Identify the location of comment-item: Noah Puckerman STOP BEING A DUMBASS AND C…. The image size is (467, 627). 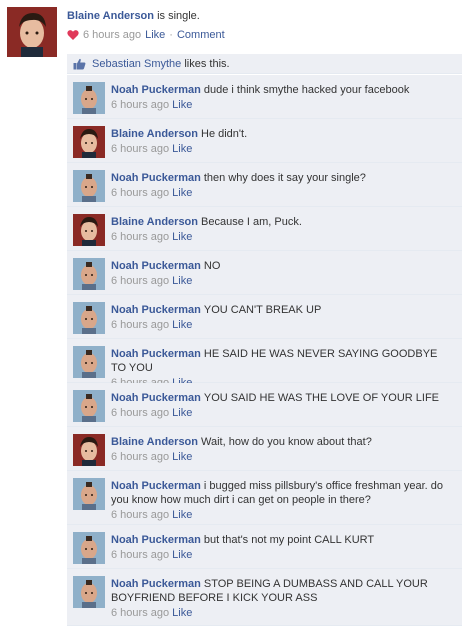
(264, 597).